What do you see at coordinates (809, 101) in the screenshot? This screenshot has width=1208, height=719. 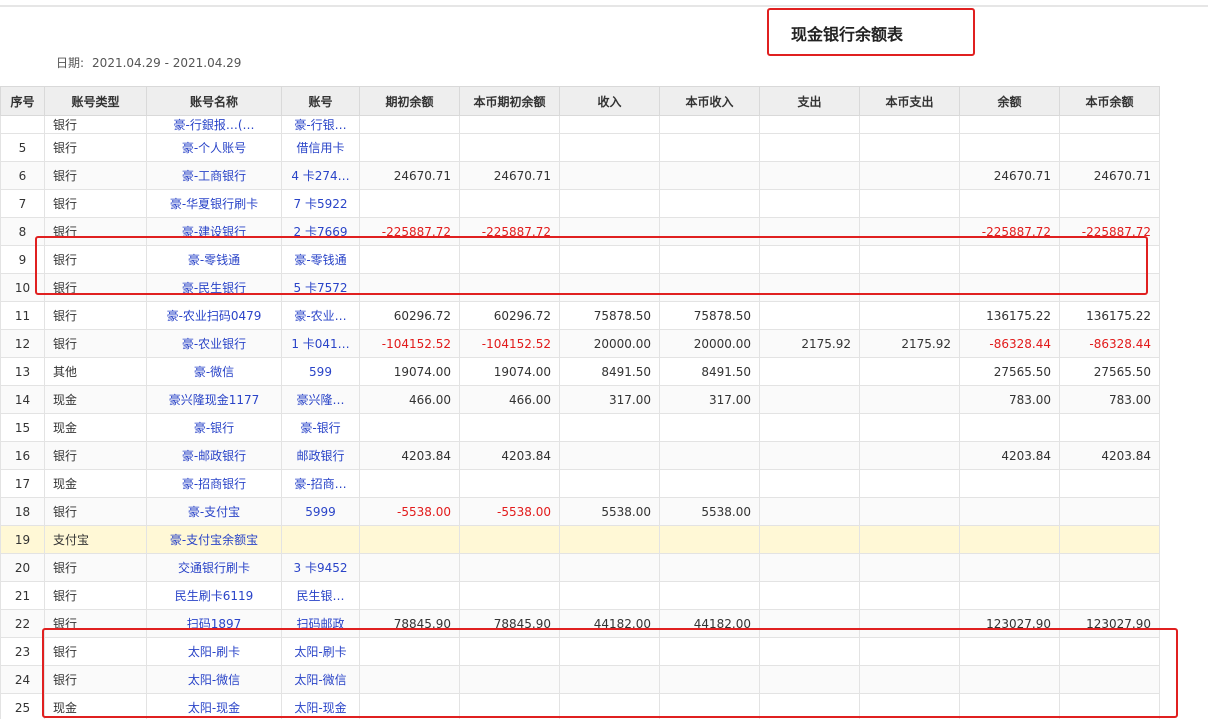 I see `column-header: 支出` at bounding box center [809, 101].